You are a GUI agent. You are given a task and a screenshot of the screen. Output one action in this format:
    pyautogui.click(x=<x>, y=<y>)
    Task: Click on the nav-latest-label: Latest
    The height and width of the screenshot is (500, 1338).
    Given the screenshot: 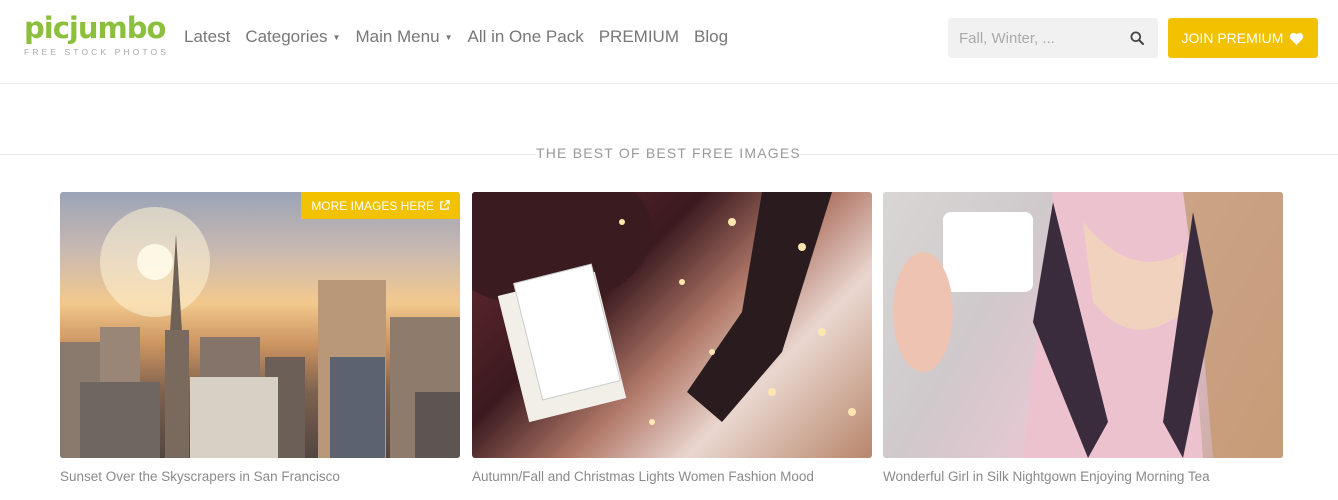 What is the action you would take?
    pyautogui.click(x=207, y=36)
    